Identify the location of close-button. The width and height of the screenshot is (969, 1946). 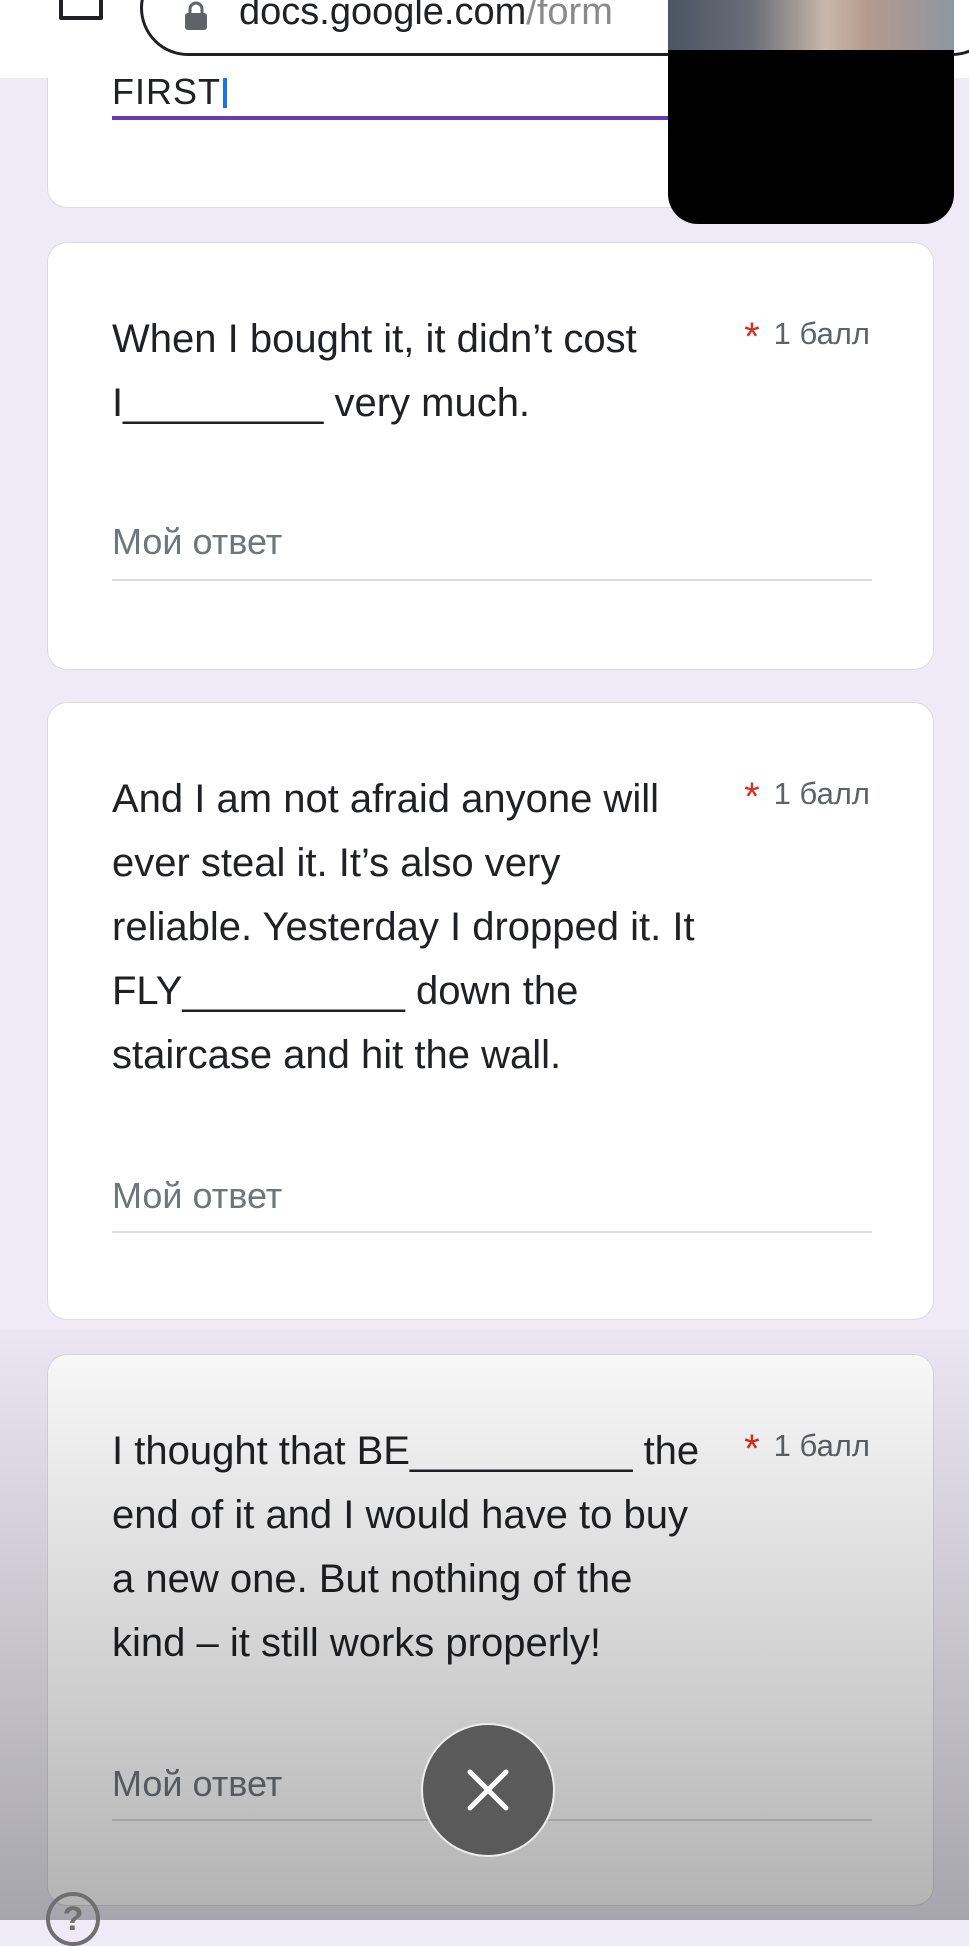
(488, 1790).